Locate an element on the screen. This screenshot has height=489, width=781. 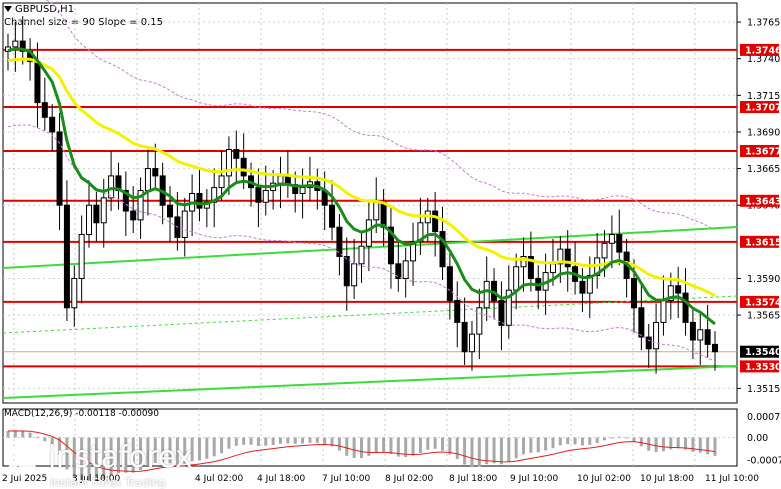
level-price-label: 1.3615 is located at coordinates (763, 242).